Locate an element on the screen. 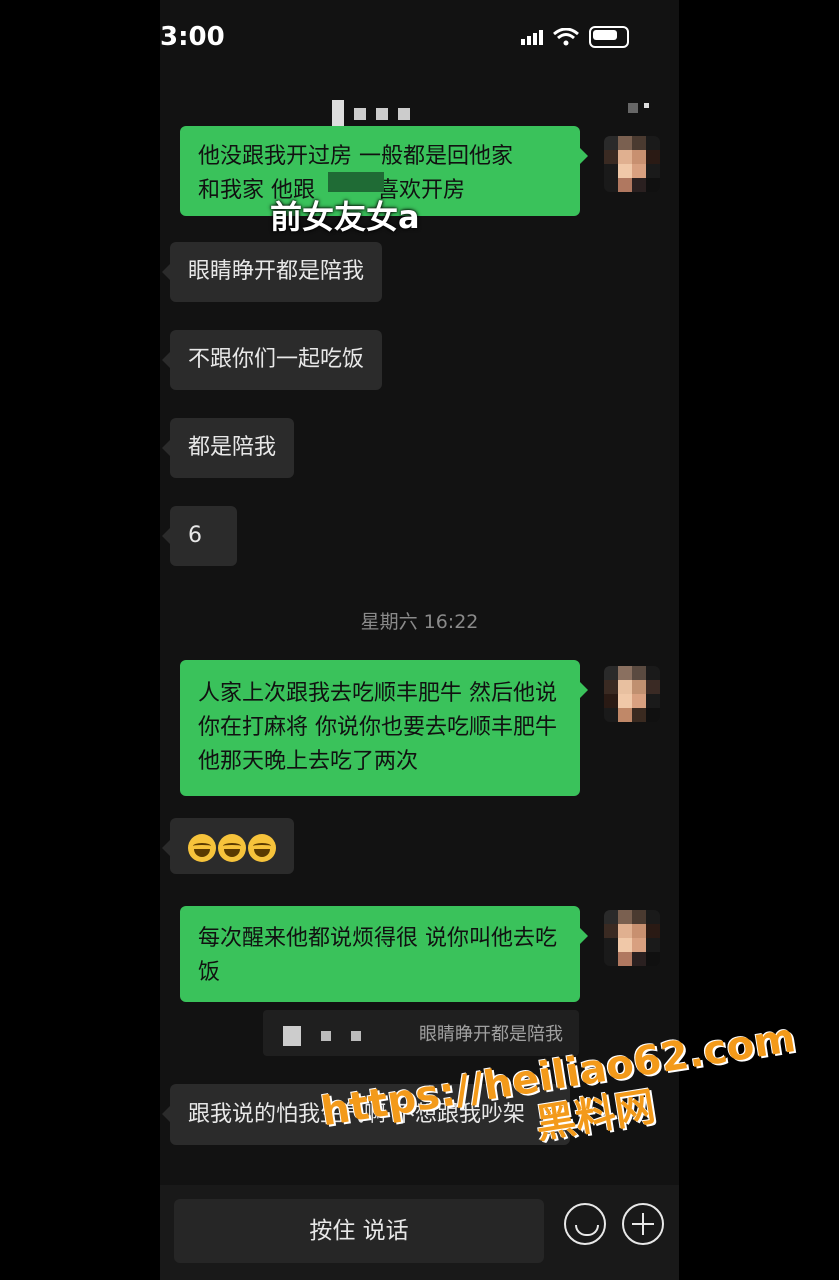  quoted-message: 眼睛睁开都是陪我 is located at coordinates (421, 1033).